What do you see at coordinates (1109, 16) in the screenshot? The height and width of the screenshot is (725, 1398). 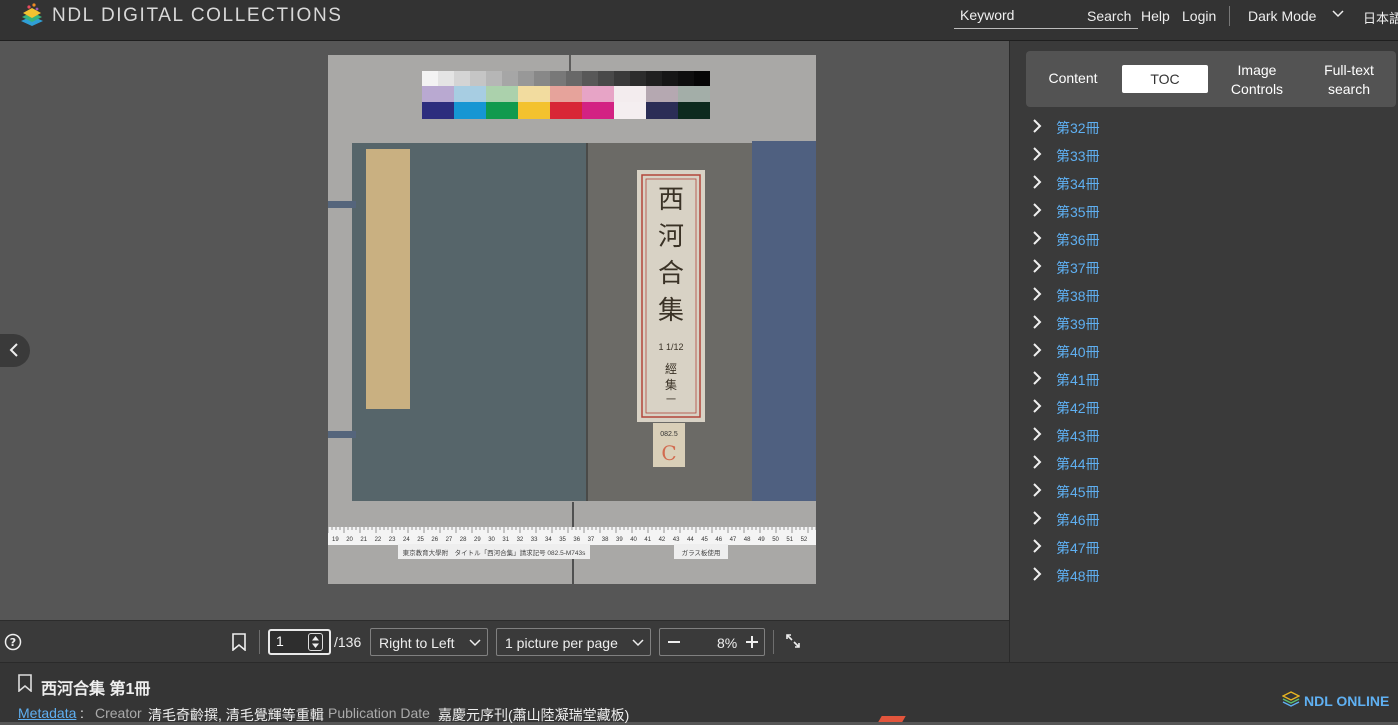 I see `search-button: Search` at bounding box center [1109, 16].